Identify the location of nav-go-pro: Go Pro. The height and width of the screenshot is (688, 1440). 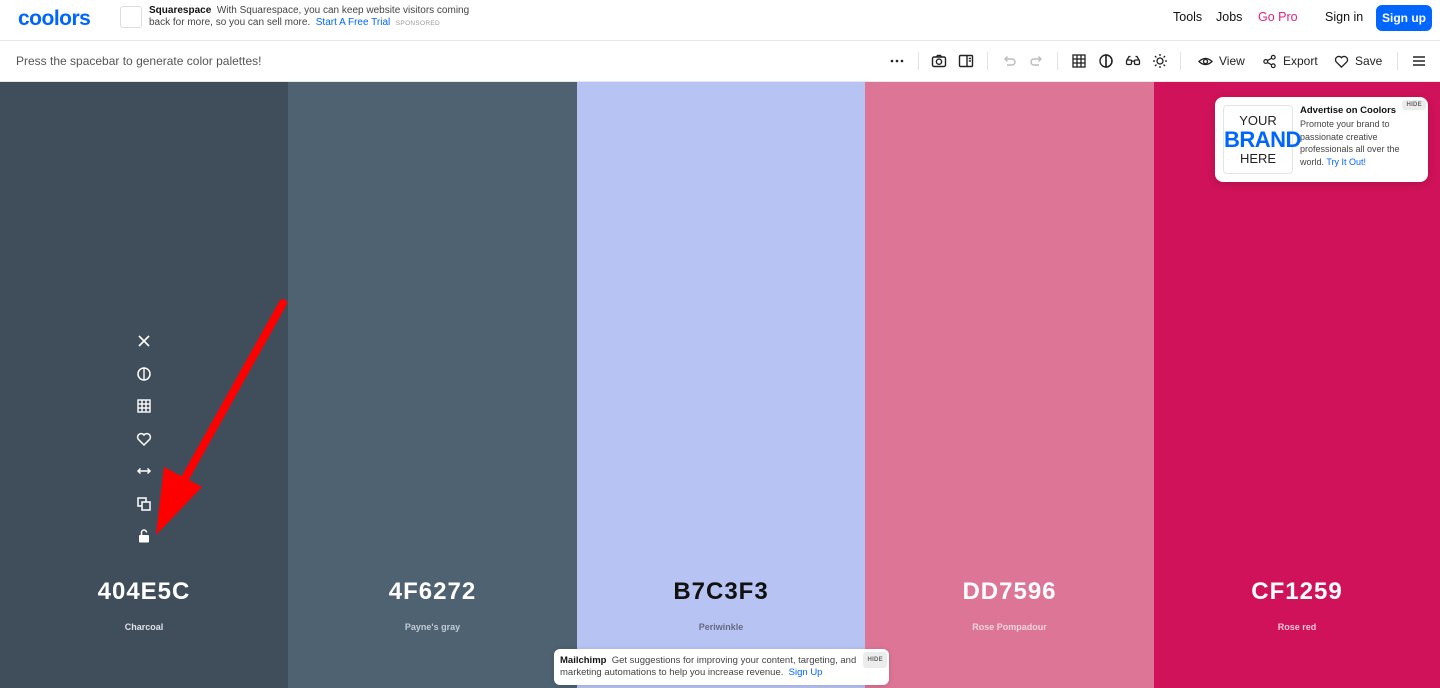
(1278, 17).